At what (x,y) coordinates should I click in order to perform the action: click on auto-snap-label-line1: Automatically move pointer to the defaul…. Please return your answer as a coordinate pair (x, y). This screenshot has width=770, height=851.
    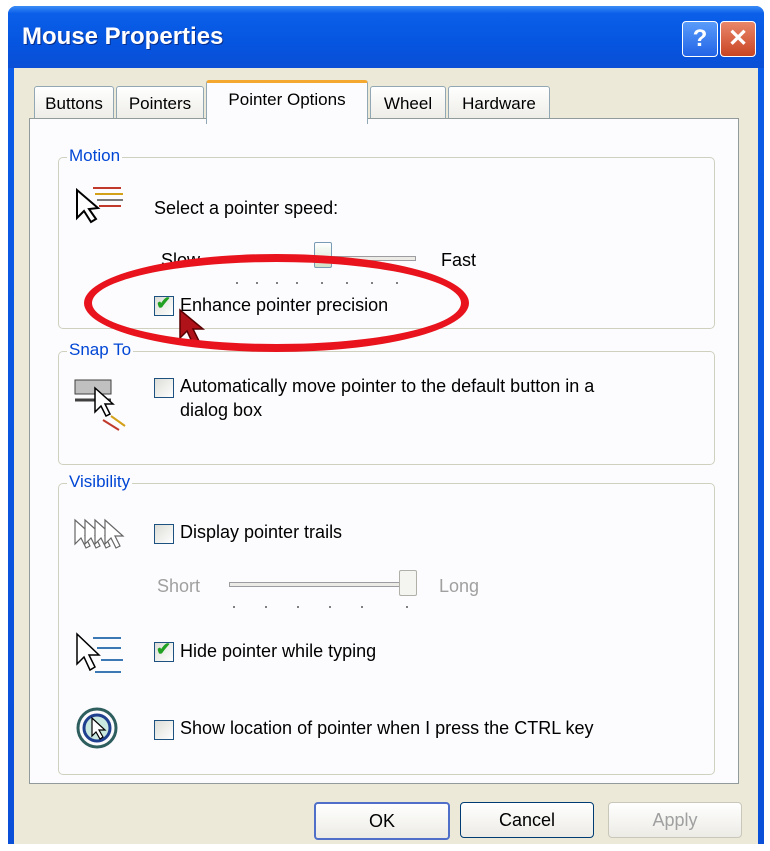
    Looking at the image, I should click on (387, 386).